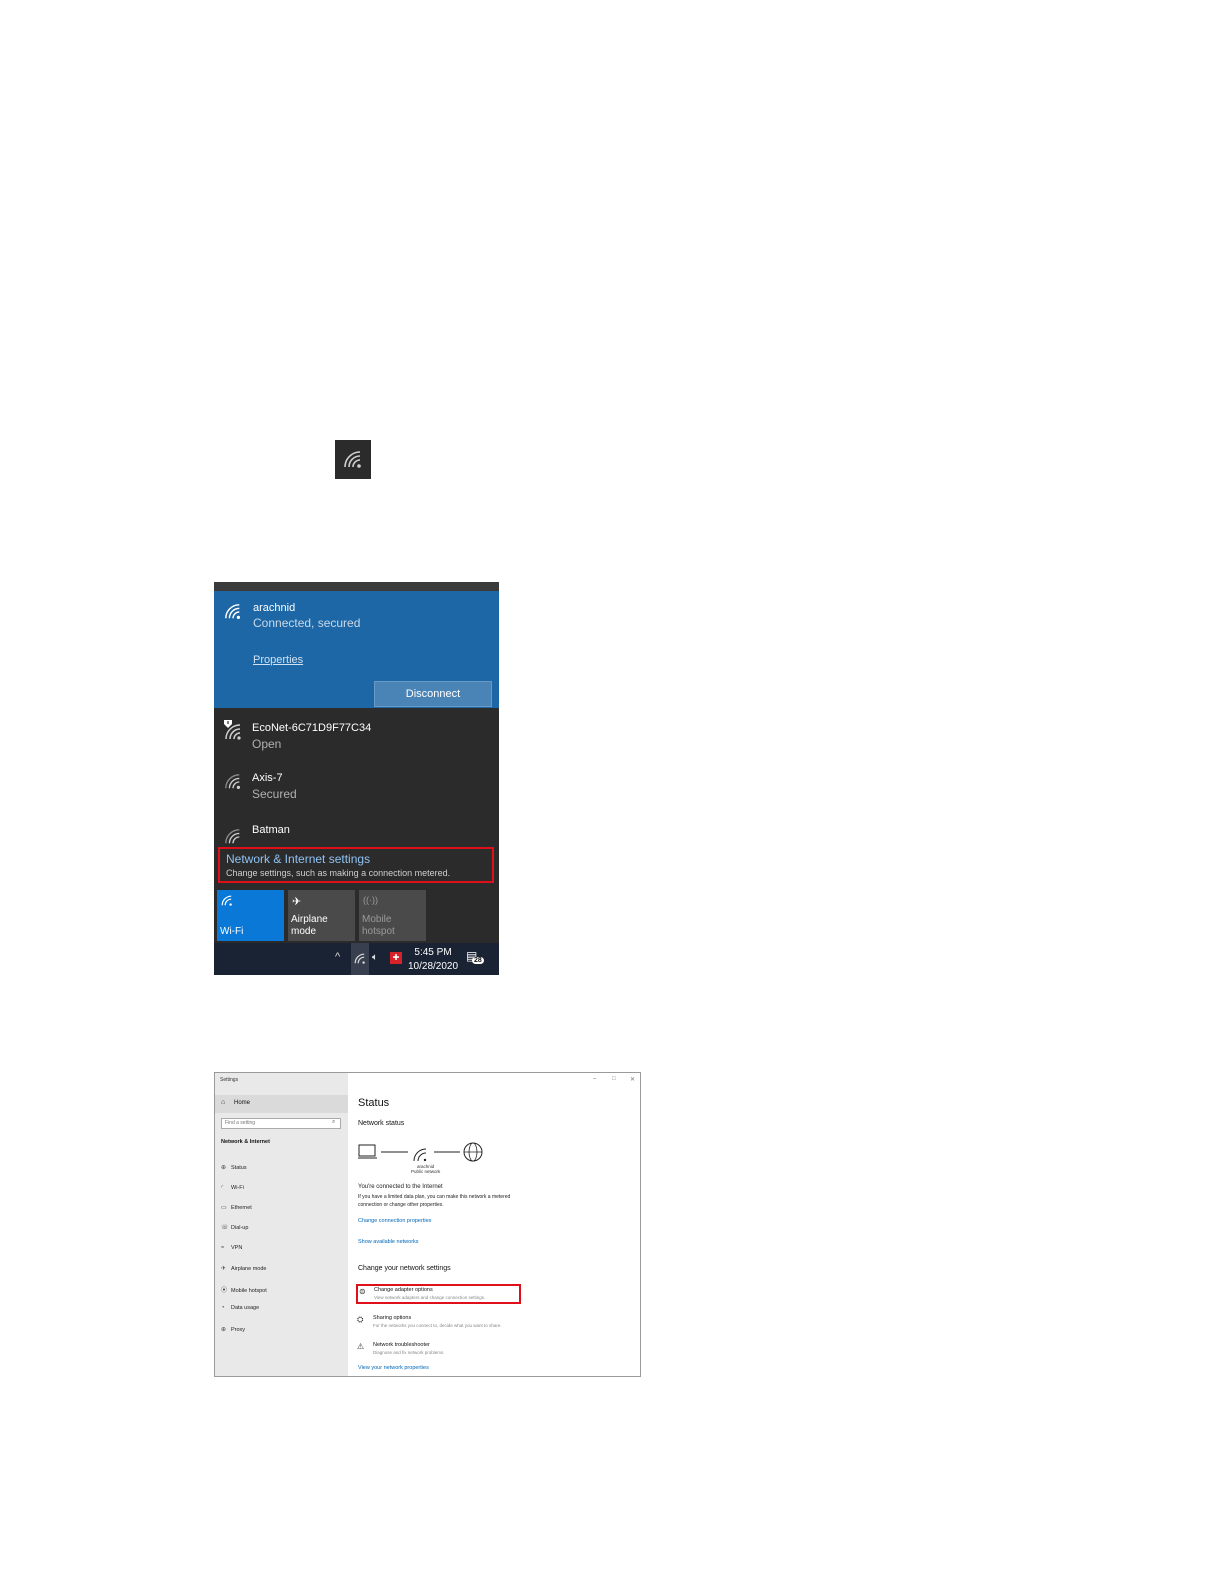 The height and width of the screenshot is (1584, 1224). I want to click on nav-item-vpn: ≈ VPN, so click(231, 1248).